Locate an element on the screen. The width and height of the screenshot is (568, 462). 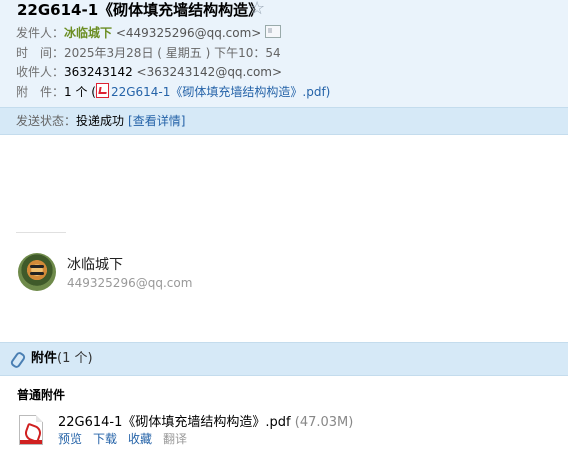
translate-link: 翻译 is located at coordinates (175, 439).